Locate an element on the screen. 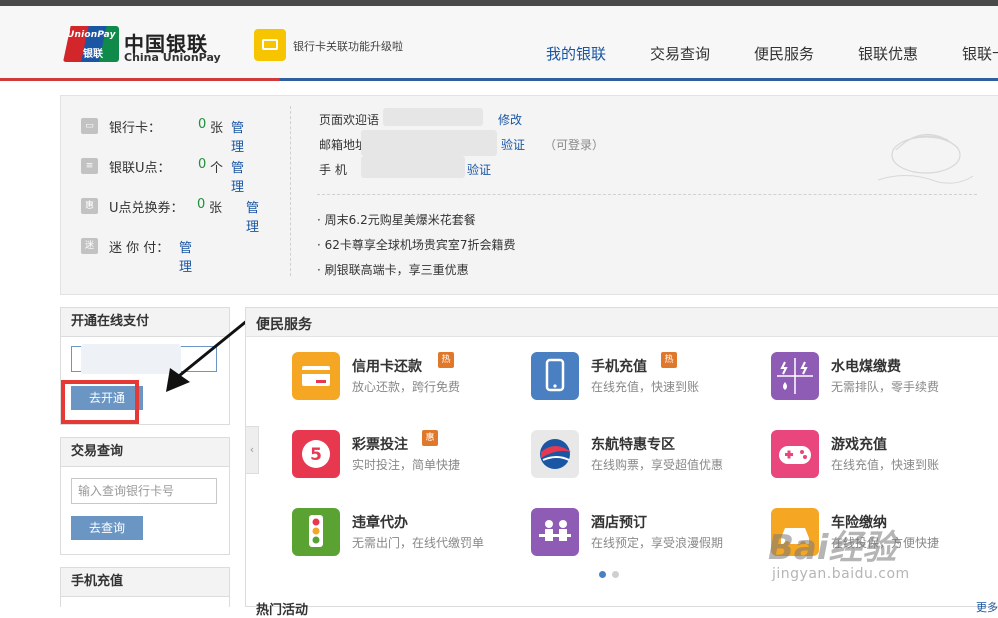  hotel-icon is located at coordinates (555, 532).